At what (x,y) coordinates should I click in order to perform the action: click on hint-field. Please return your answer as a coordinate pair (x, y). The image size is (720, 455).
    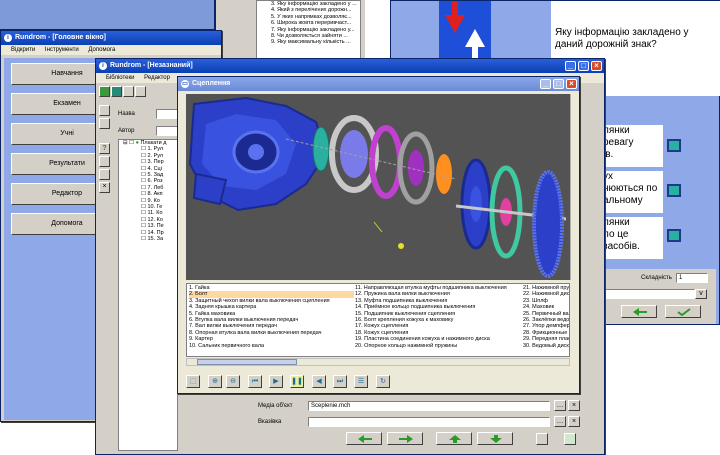
    Looking at the image, I should click on (429, 422).